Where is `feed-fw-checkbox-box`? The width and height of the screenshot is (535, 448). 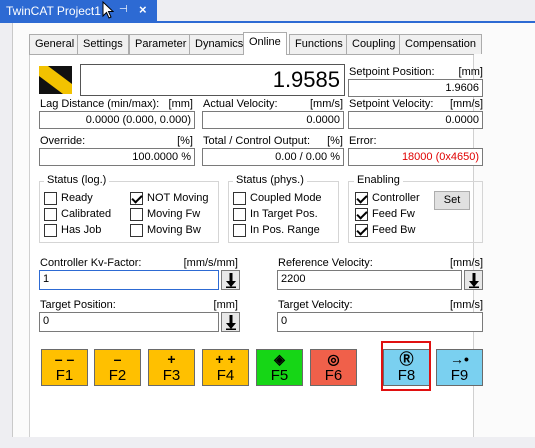
feed-fw-checkbox-box is located at coordinates (361, 214).